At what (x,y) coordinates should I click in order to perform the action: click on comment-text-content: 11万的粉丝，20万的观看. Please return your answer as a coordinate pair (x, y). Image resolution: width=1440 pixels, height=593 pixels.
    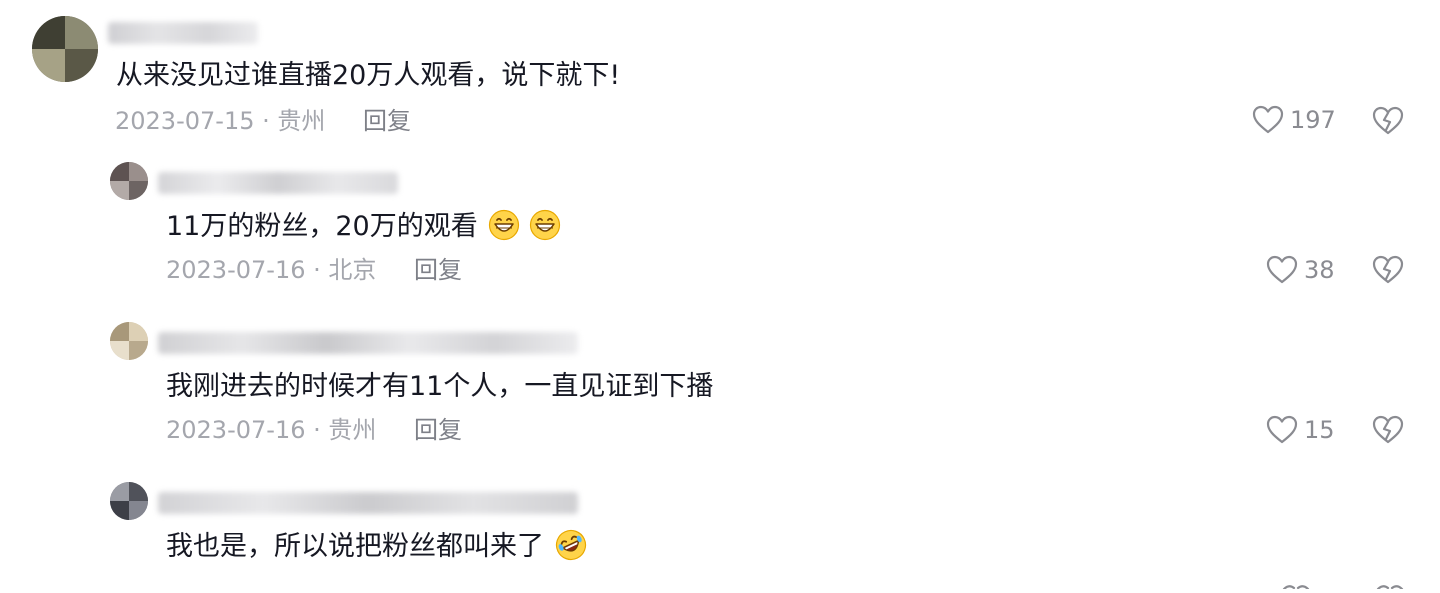
    Looking at the image, I should click on (322, 226).